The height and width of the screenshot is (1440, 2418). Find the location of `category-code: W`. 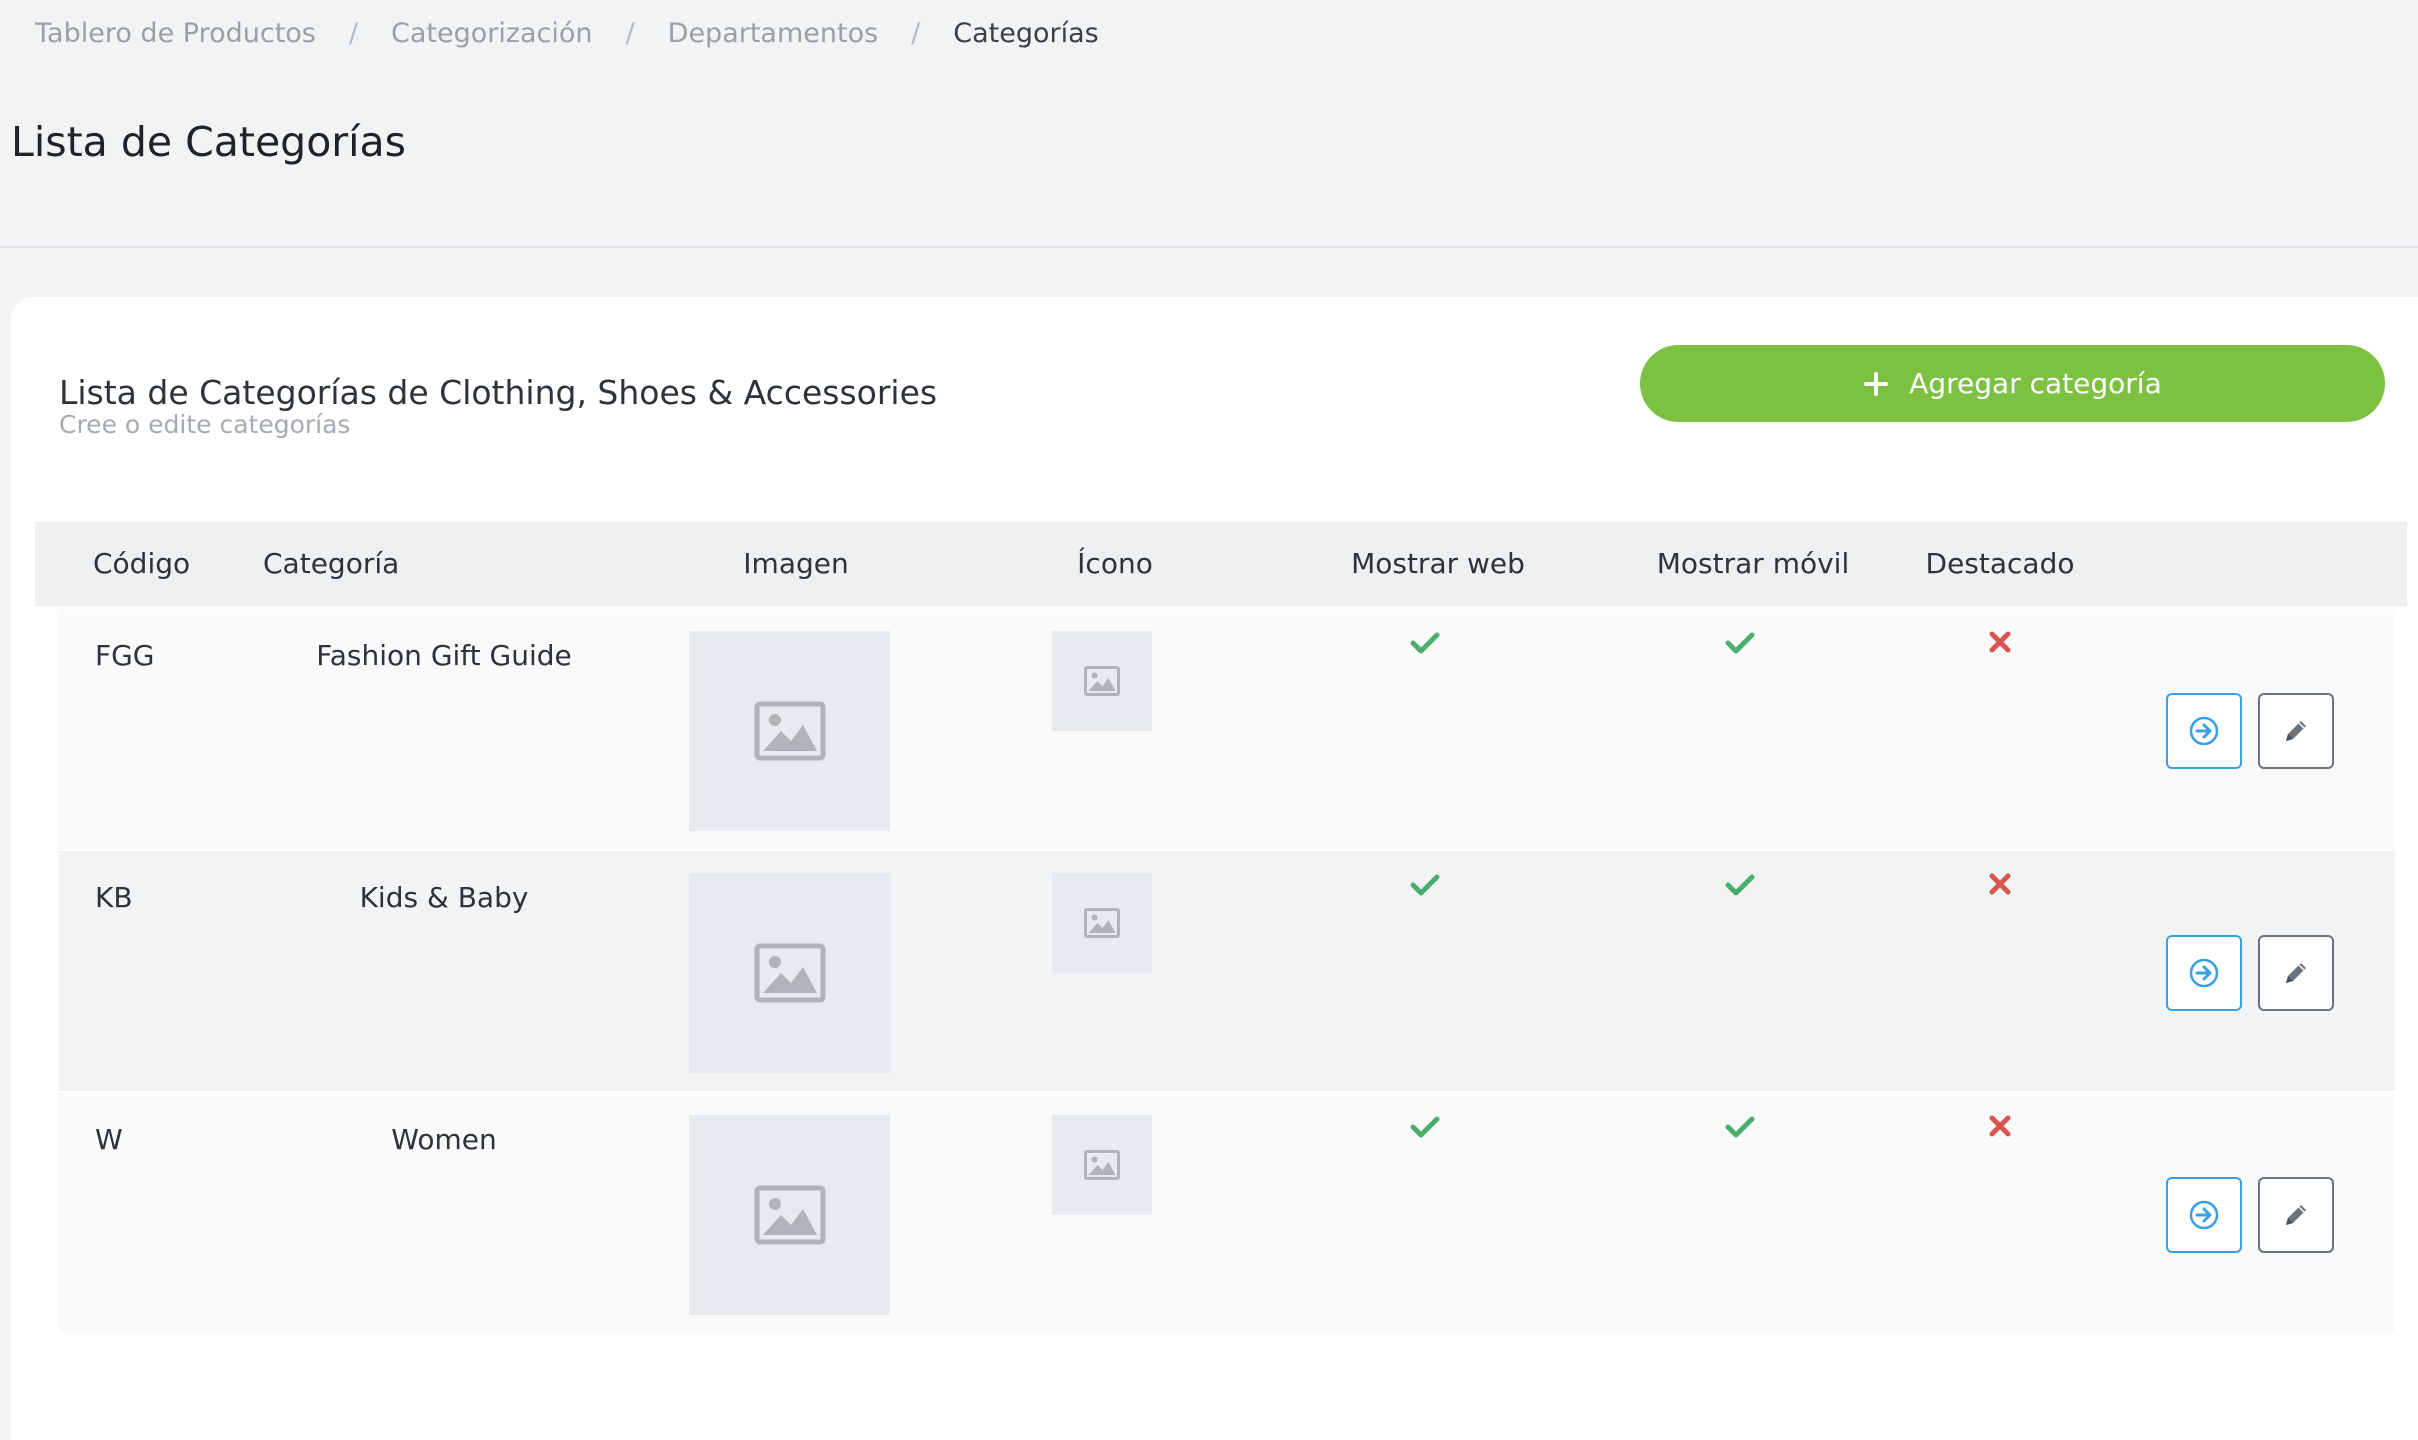

category-code: W is located at coordinates (109, 1139).